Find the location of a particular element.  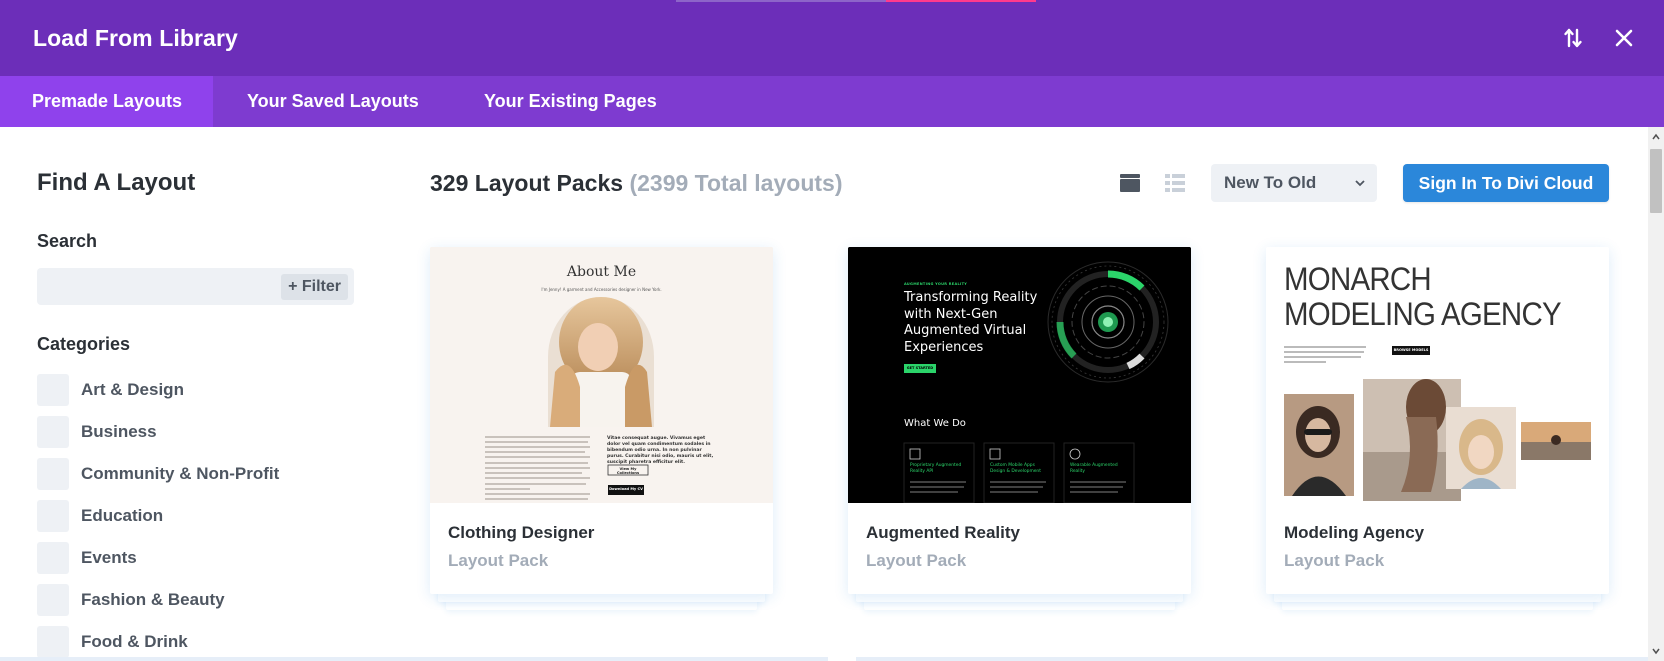

total-layouts-text: (2399 Total layouts) is located at coordinates (736, 183).